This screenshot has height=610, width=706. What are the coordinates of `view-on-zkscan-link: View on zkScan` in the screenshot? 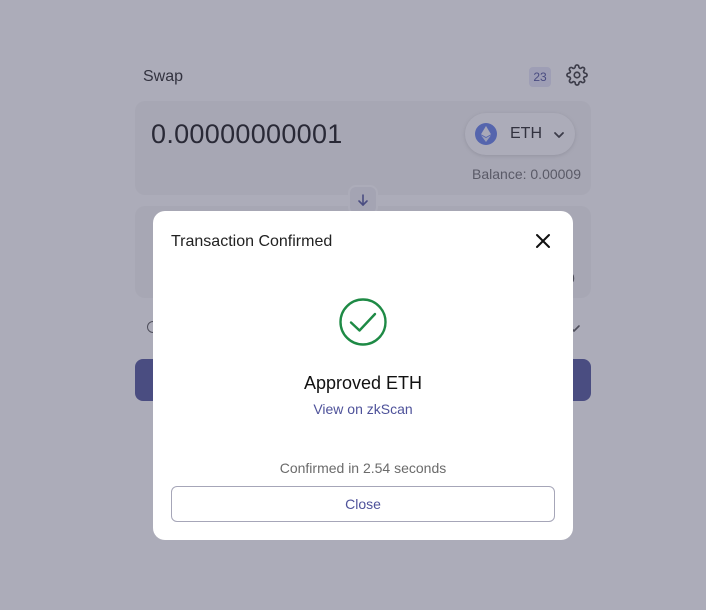 It's located at (363, 409).